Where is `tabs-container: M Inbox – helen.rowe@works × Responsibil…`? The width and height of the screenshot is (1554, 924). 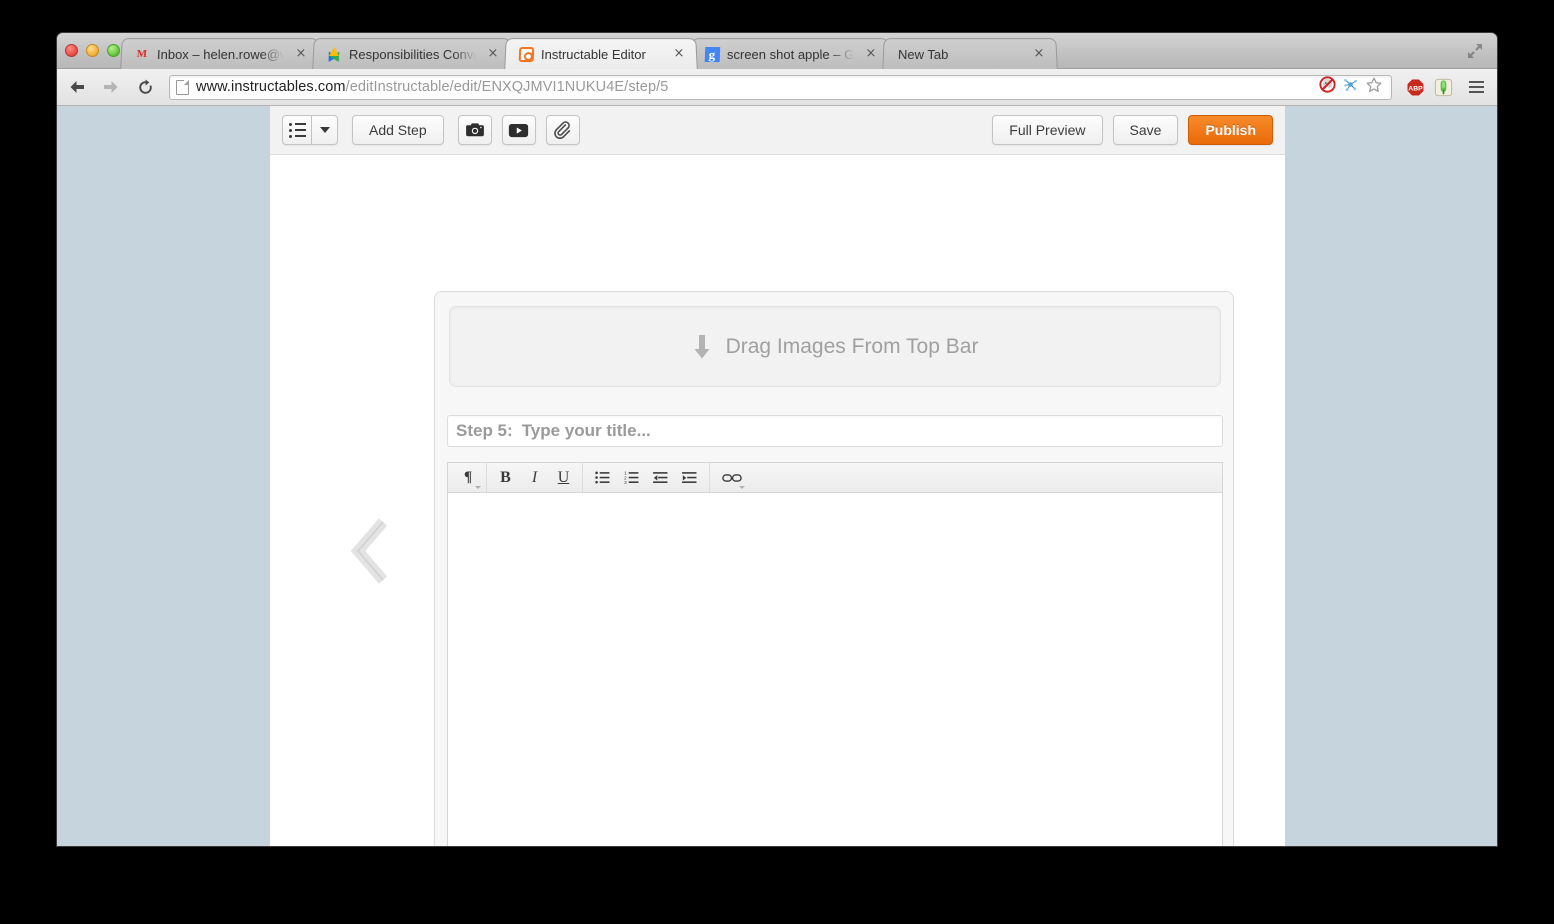
tabs-container: M Inbox – helen.rowe@works × Responsibil… is located at coordinates (589, 54).